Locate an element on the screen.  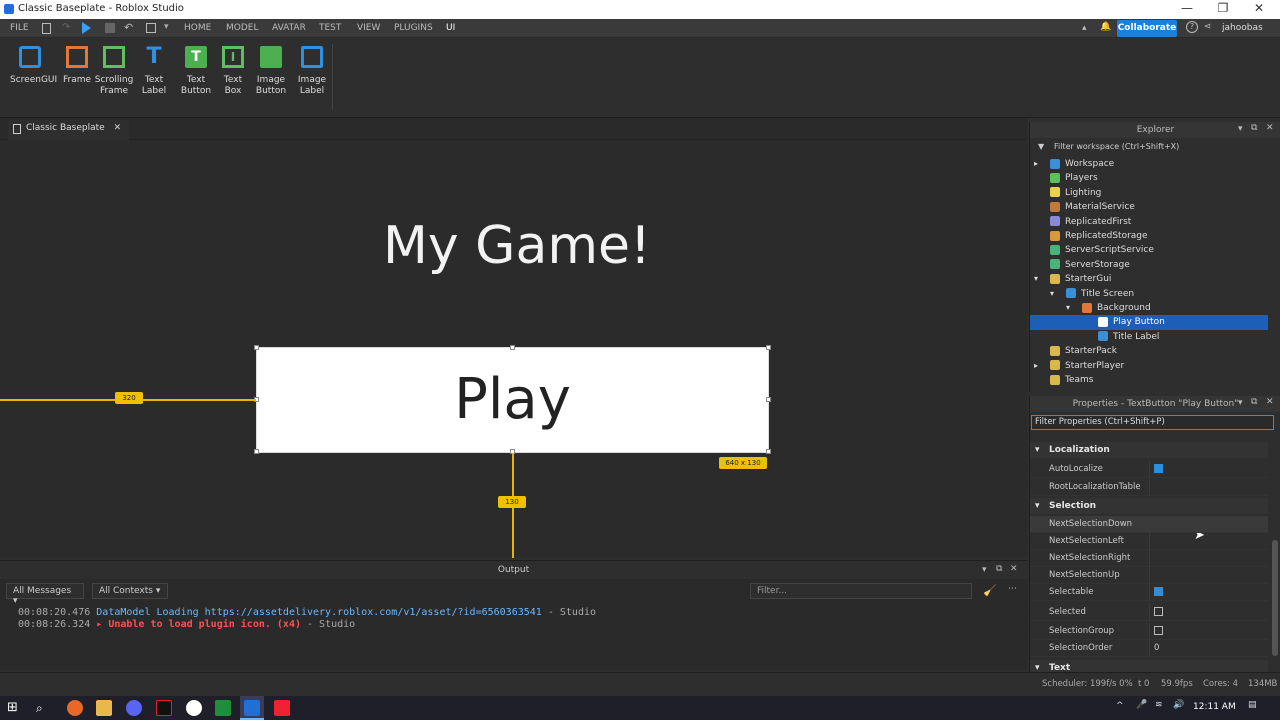
scrolling-frame-button: Scrolling Frame is located at coordinates (114, 71).